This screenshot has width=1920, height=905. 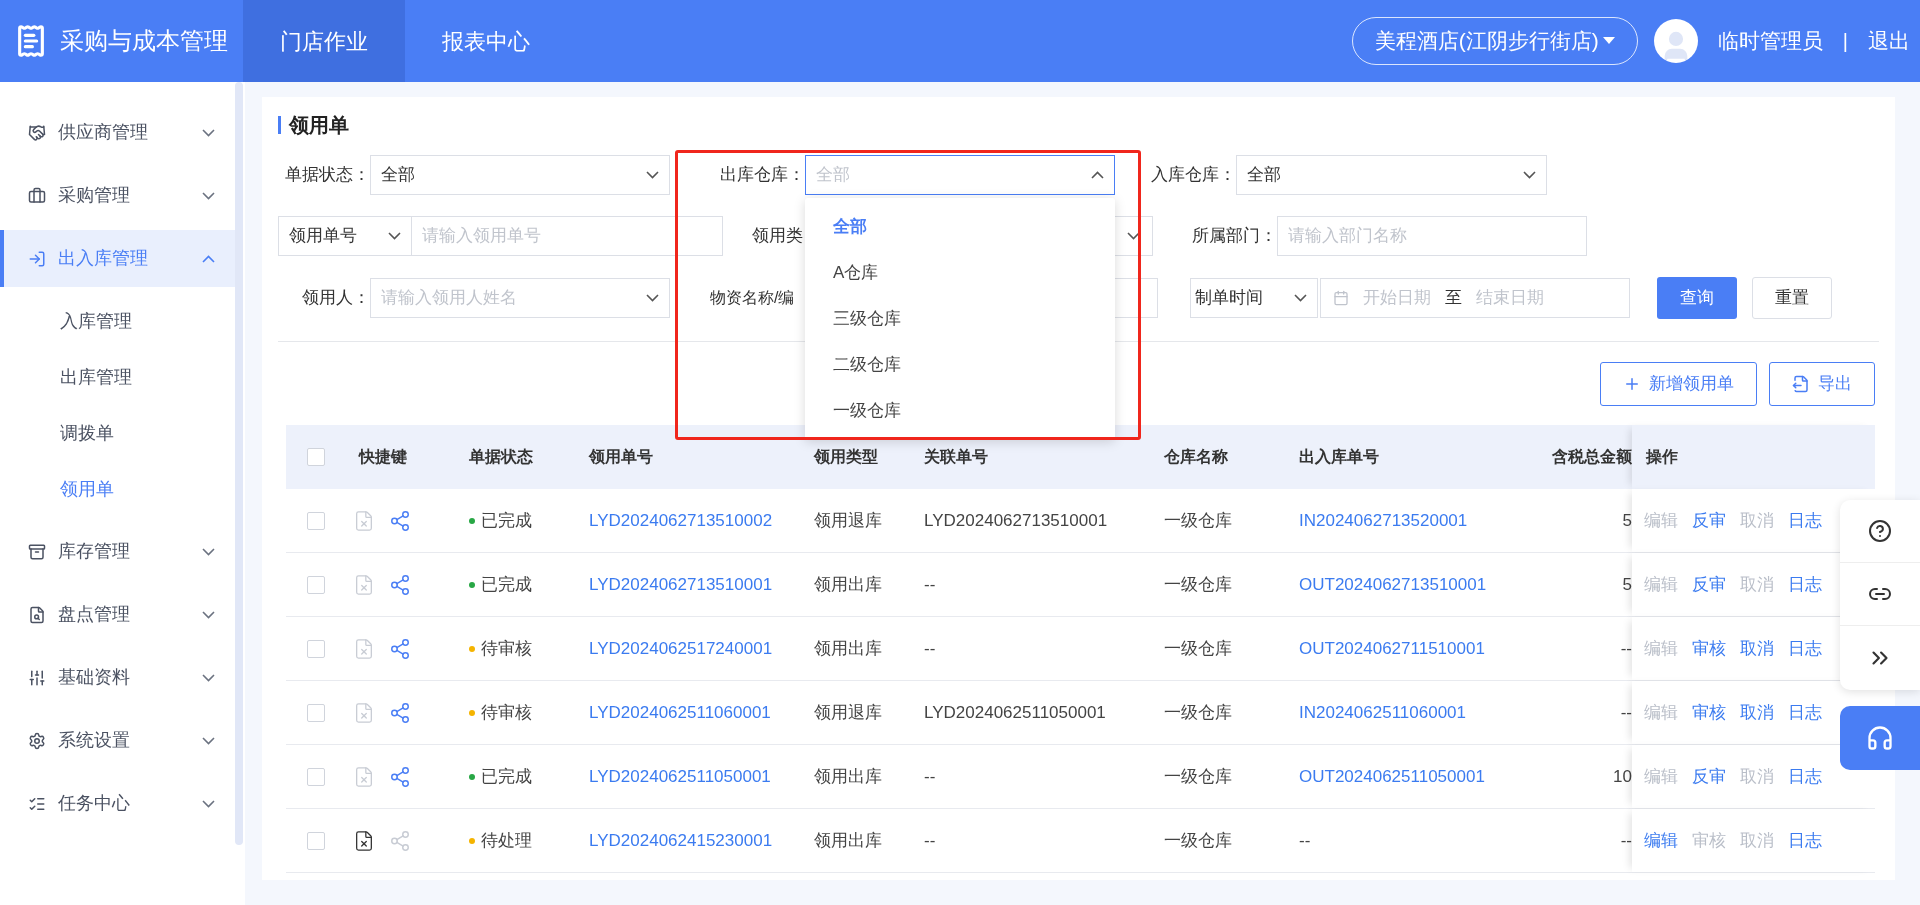 I want to click on support-button, so click(x=1880, y=738).